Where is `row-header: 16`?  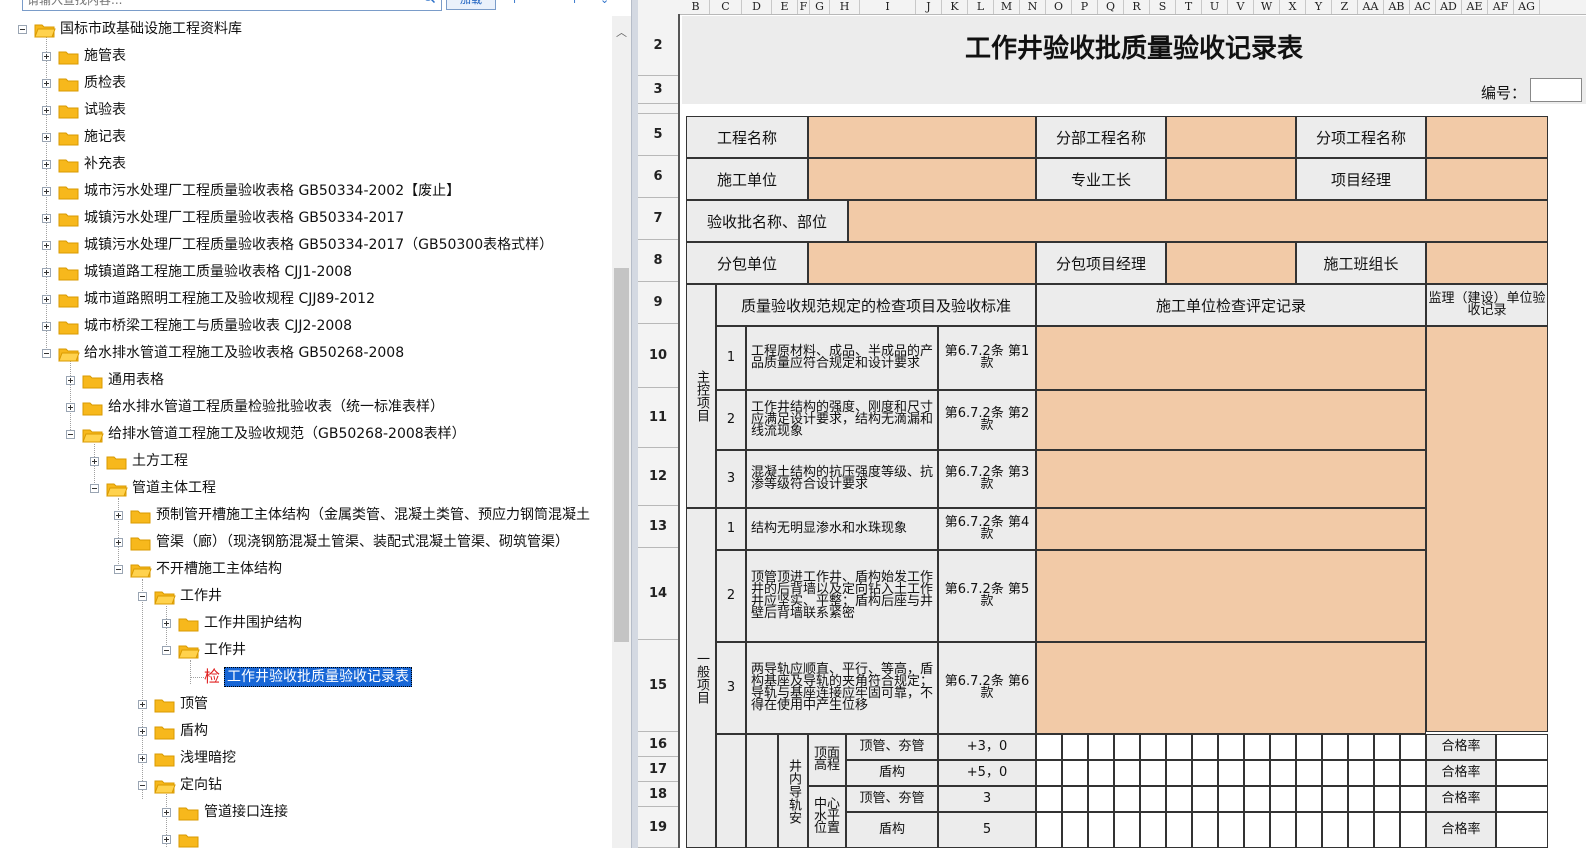 row-header: 16 is located at coordinates (658, 744).